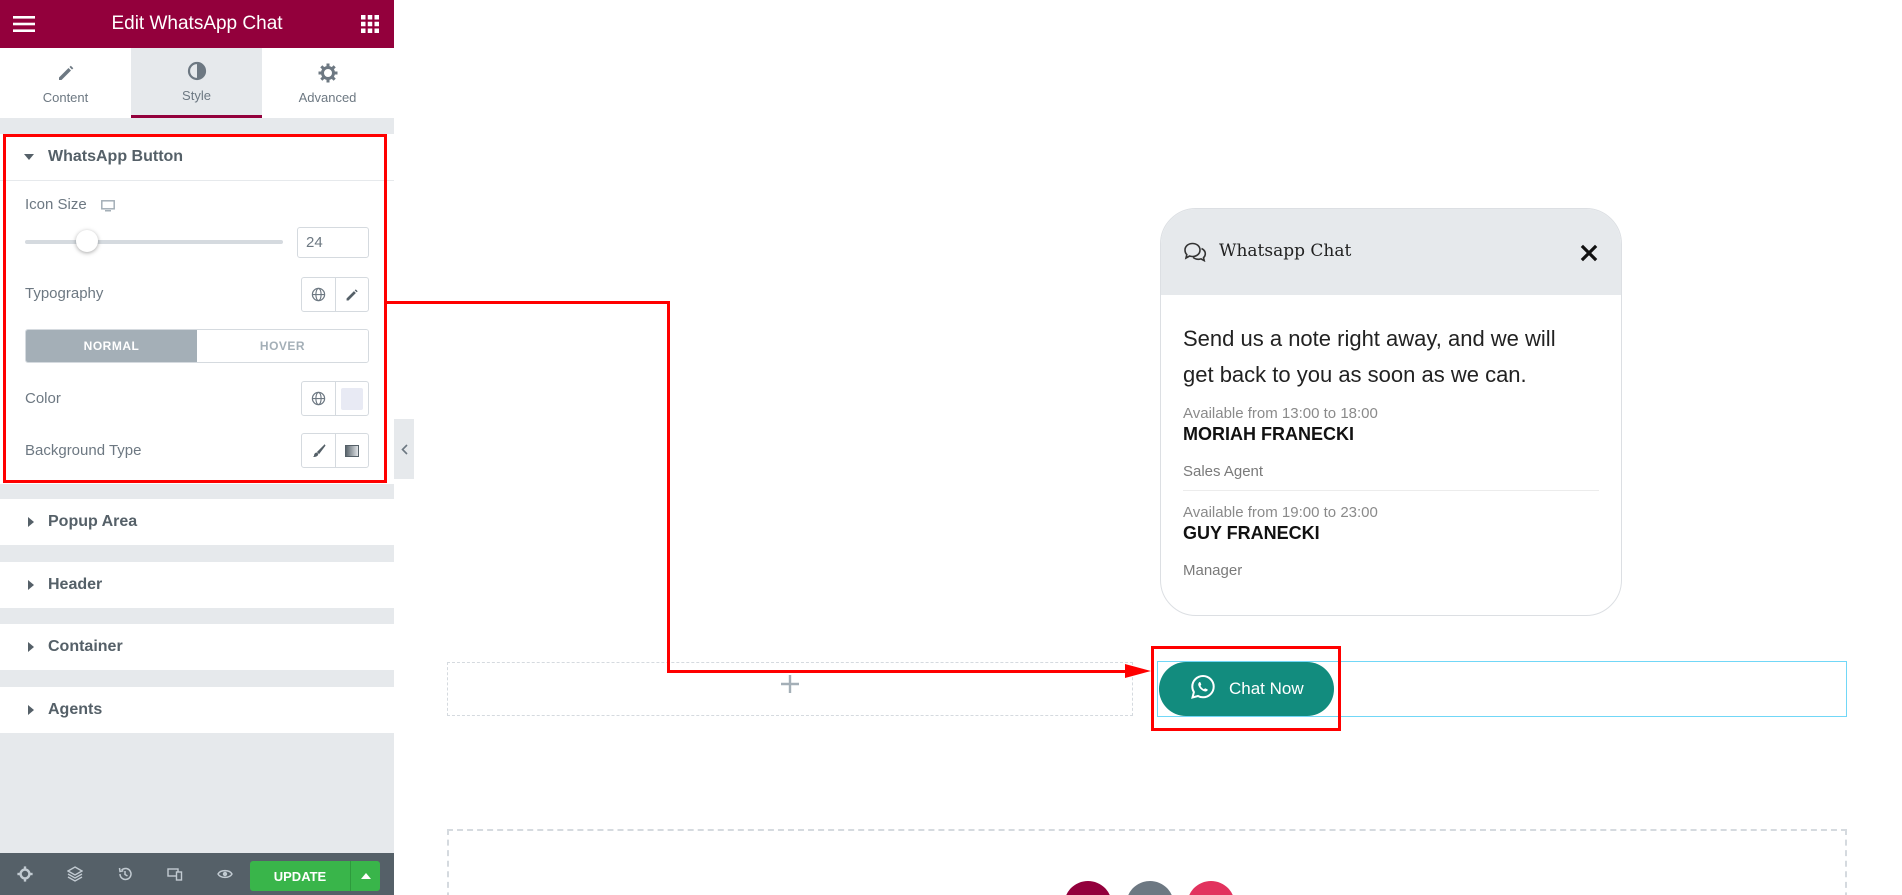 Image resolution: width=1902 pixels, height=895 pixels. I want to click on collapse-panel-chevron-icon, so click(404, 449).